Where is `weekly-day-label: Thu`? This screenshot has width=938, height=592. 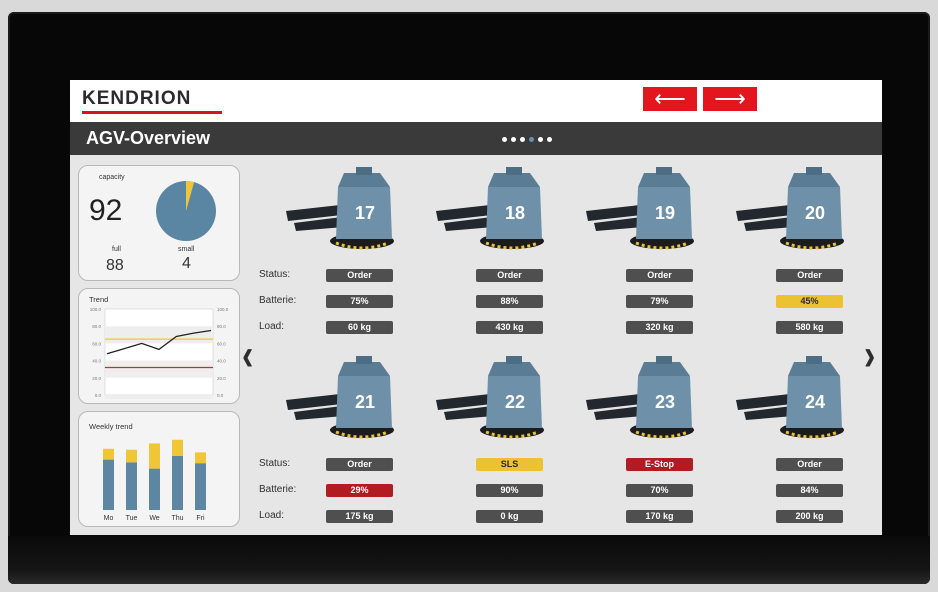 weekly-day-label: Thu is located at coordinates (177, 518).